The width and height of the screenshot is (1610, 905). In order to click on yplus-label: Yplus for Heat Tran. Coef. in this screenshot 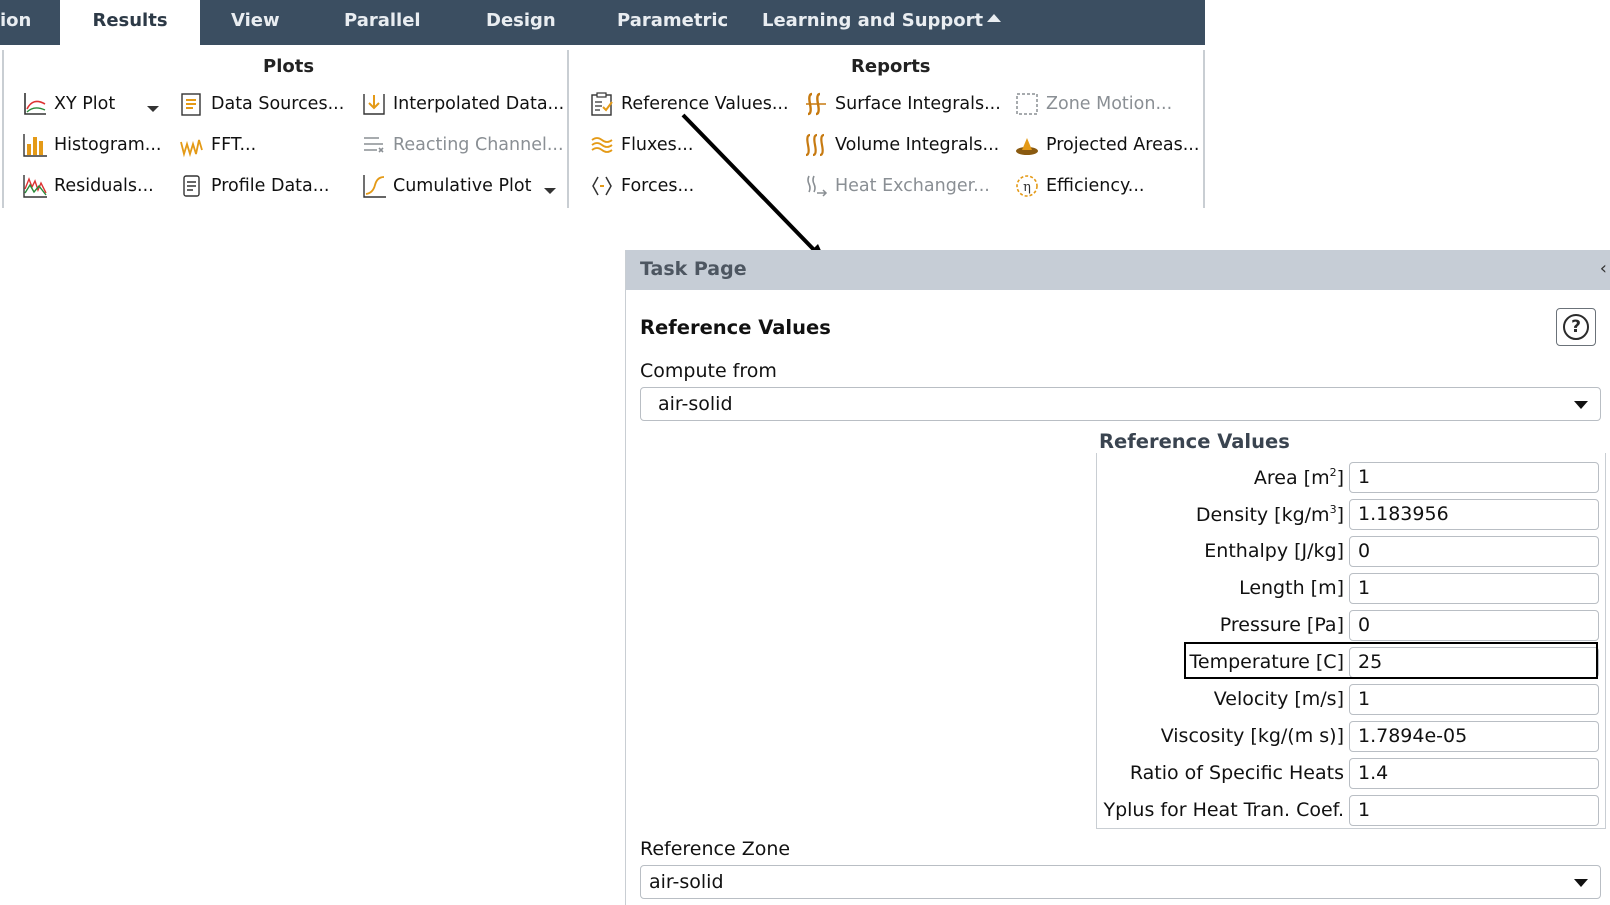, I will do `click(1223, 810)`.